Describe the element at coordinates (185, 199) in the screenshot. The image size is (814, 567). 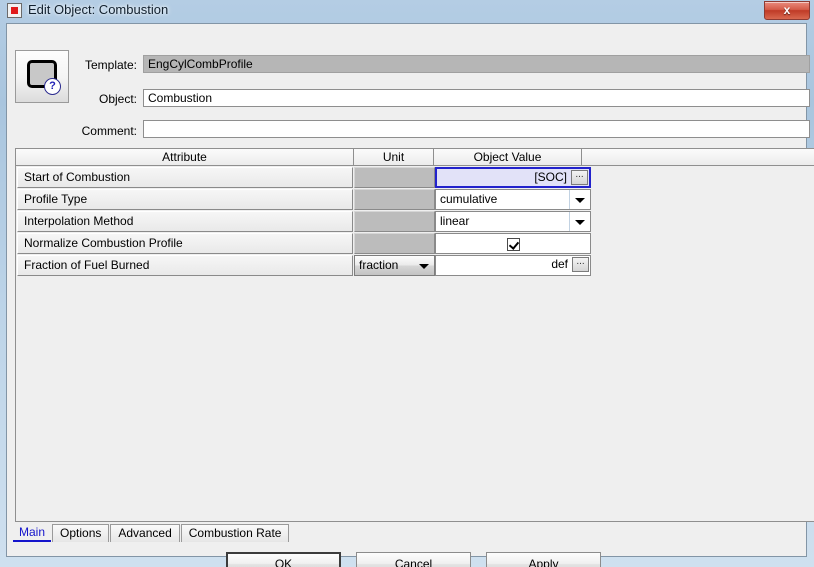
I see `attribute-name-cell: Profile Type` at that location.